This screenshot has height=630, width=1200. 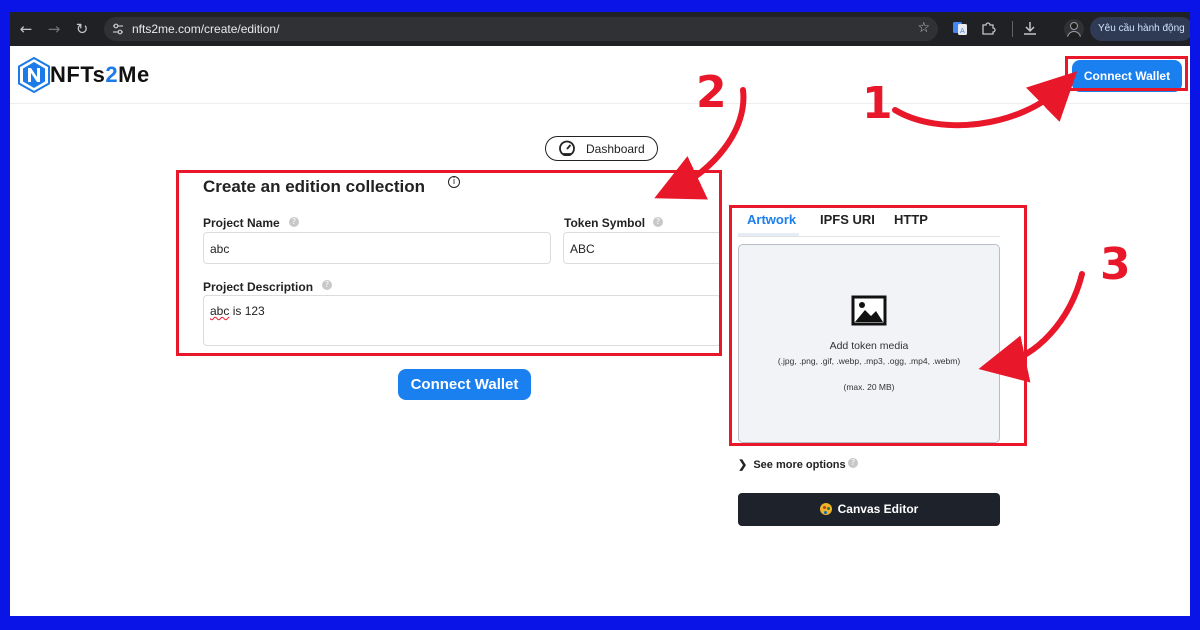 I want to click on site-logo-text: NFTs2Me, so click(x=100, y=75).